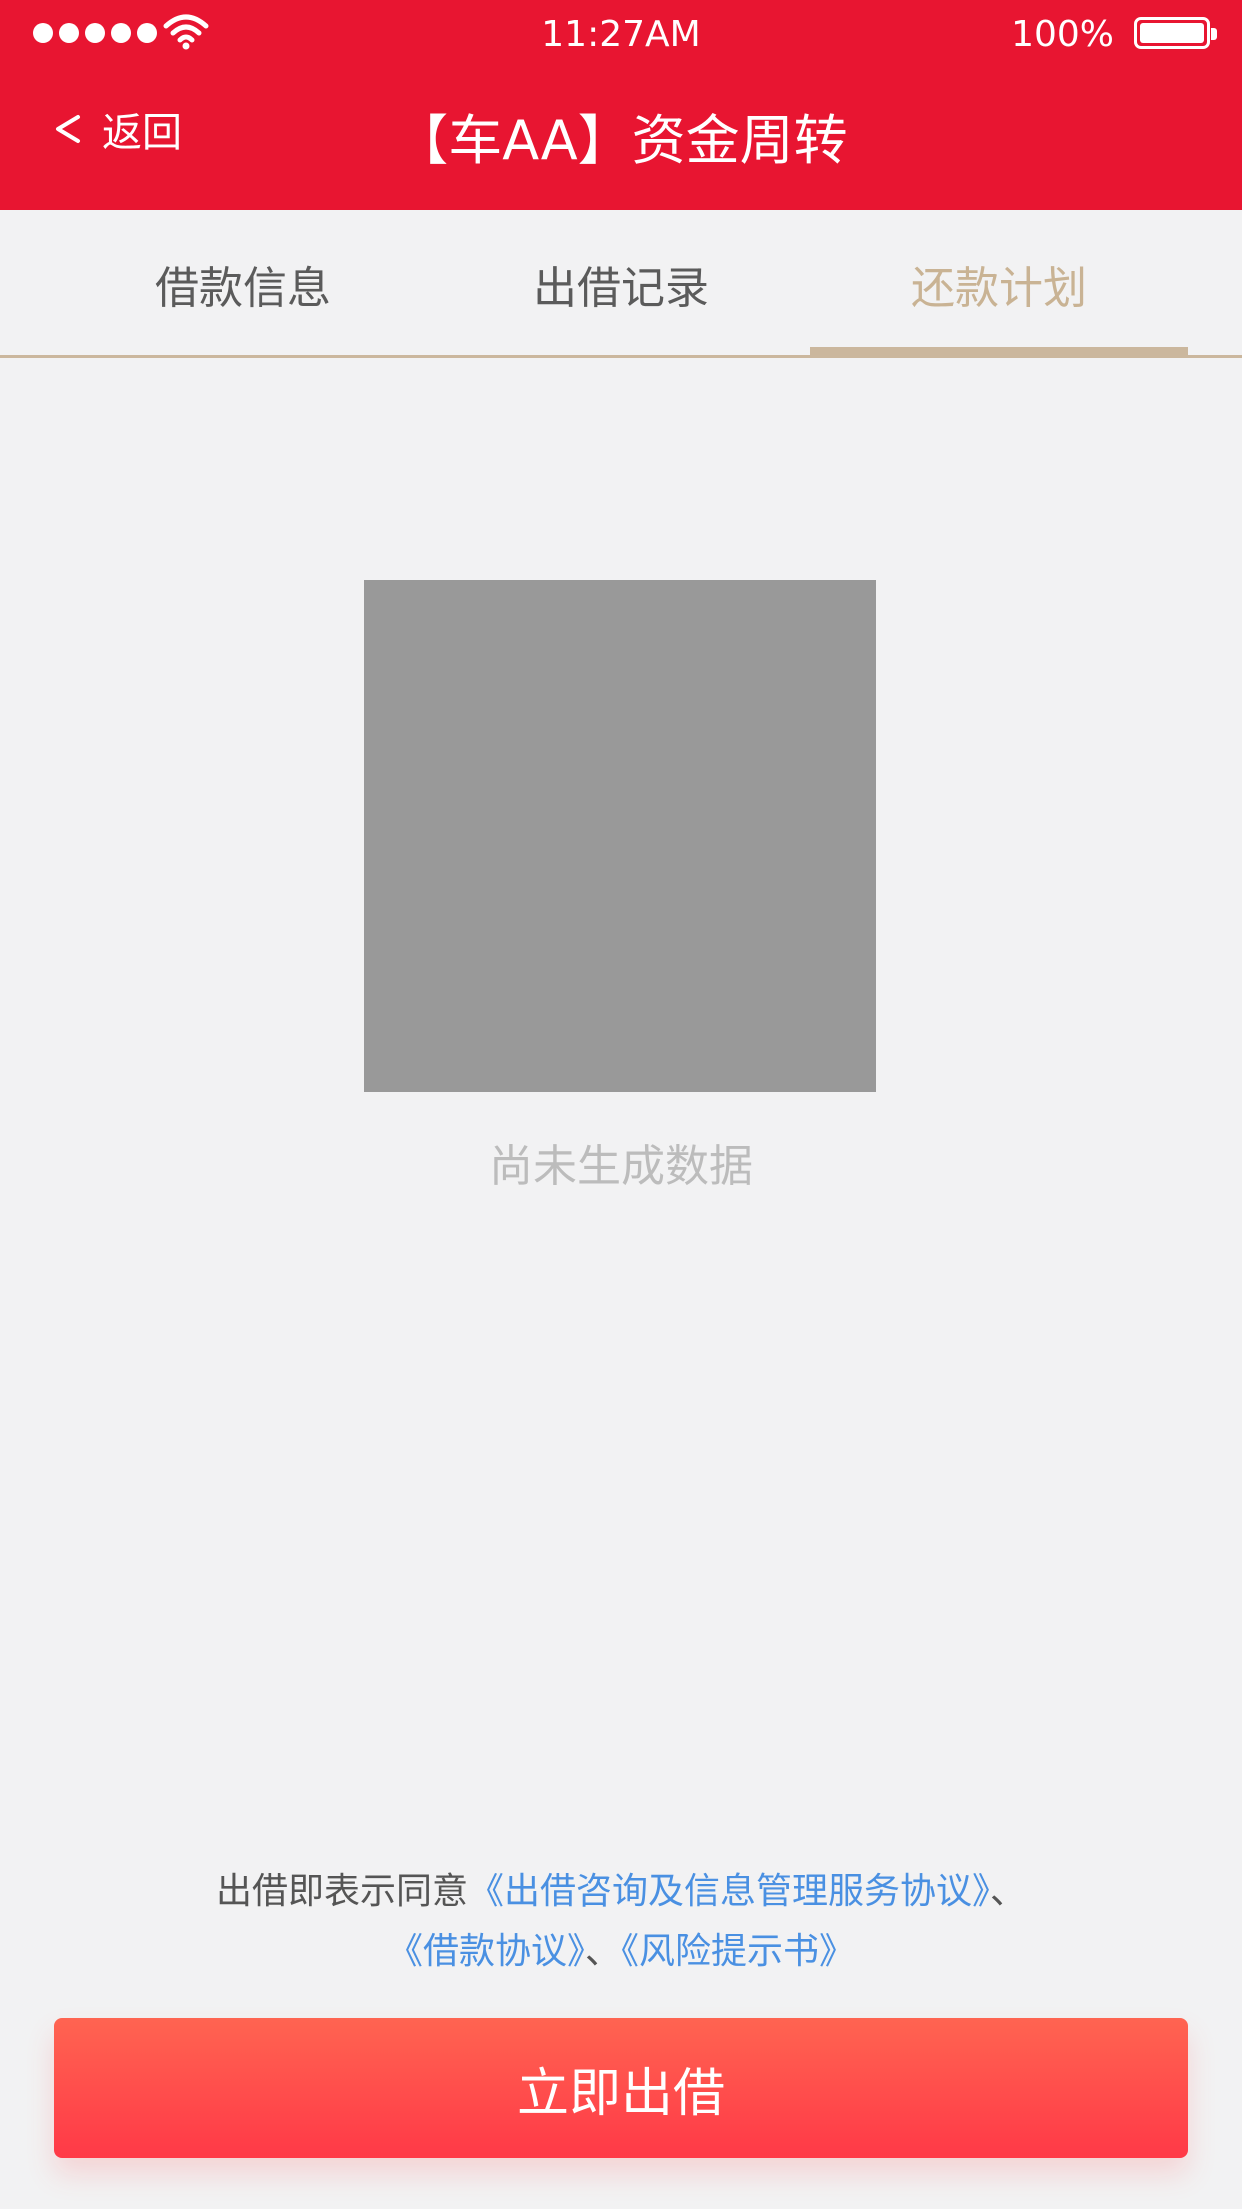 The width and height of the screenshot is (1242, 2209). I want to click on battery-icon, so click(1175, 33).